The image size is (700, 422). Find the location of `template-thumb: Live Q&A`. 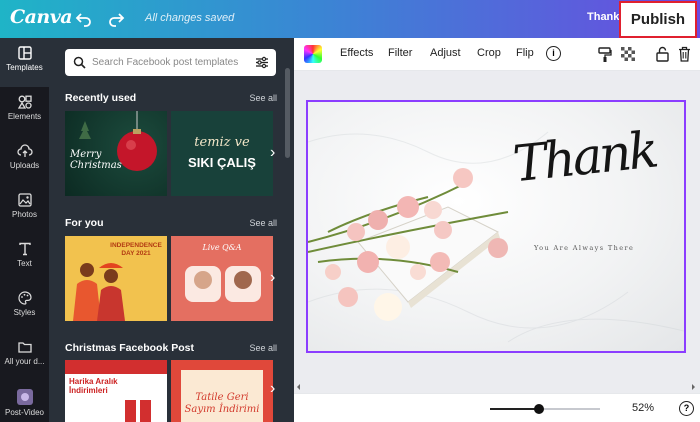

template-thumb: Live Q&A is located at coordinates (222, 278).